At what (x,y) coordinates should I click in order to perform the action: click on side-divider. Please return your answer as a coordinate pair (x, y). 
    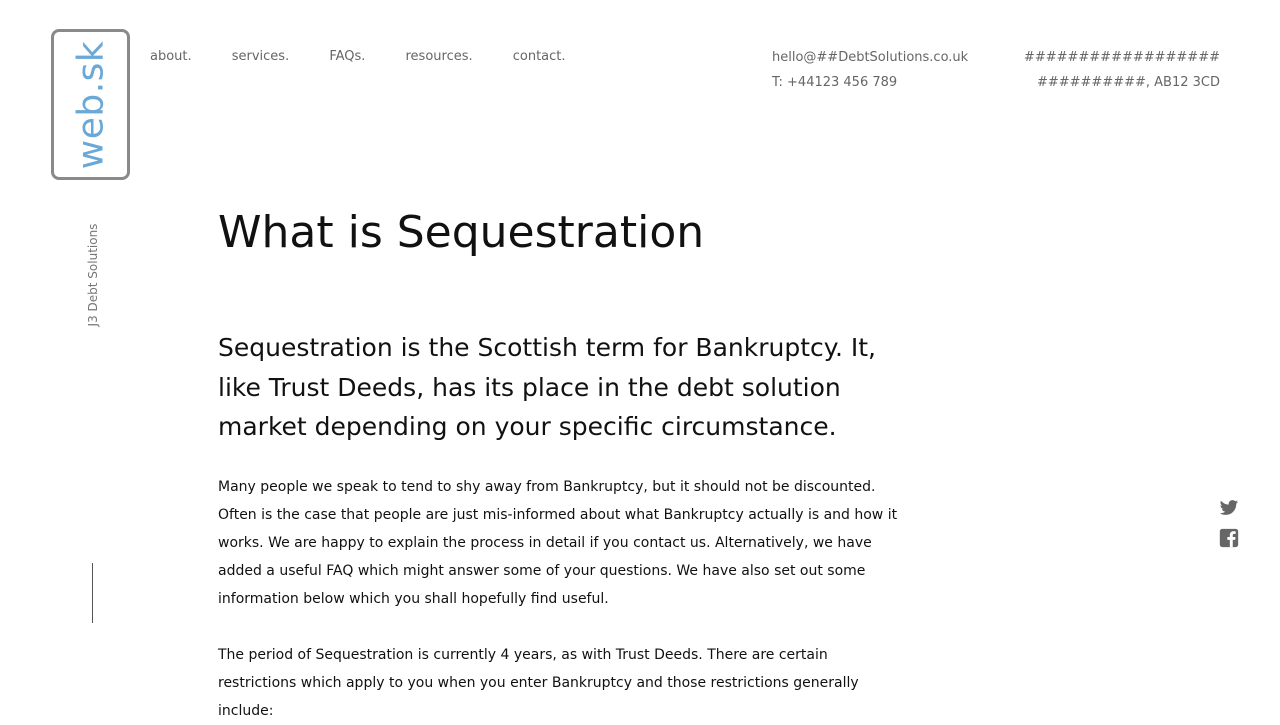
    Looking at the image, I should click on (92, 593).